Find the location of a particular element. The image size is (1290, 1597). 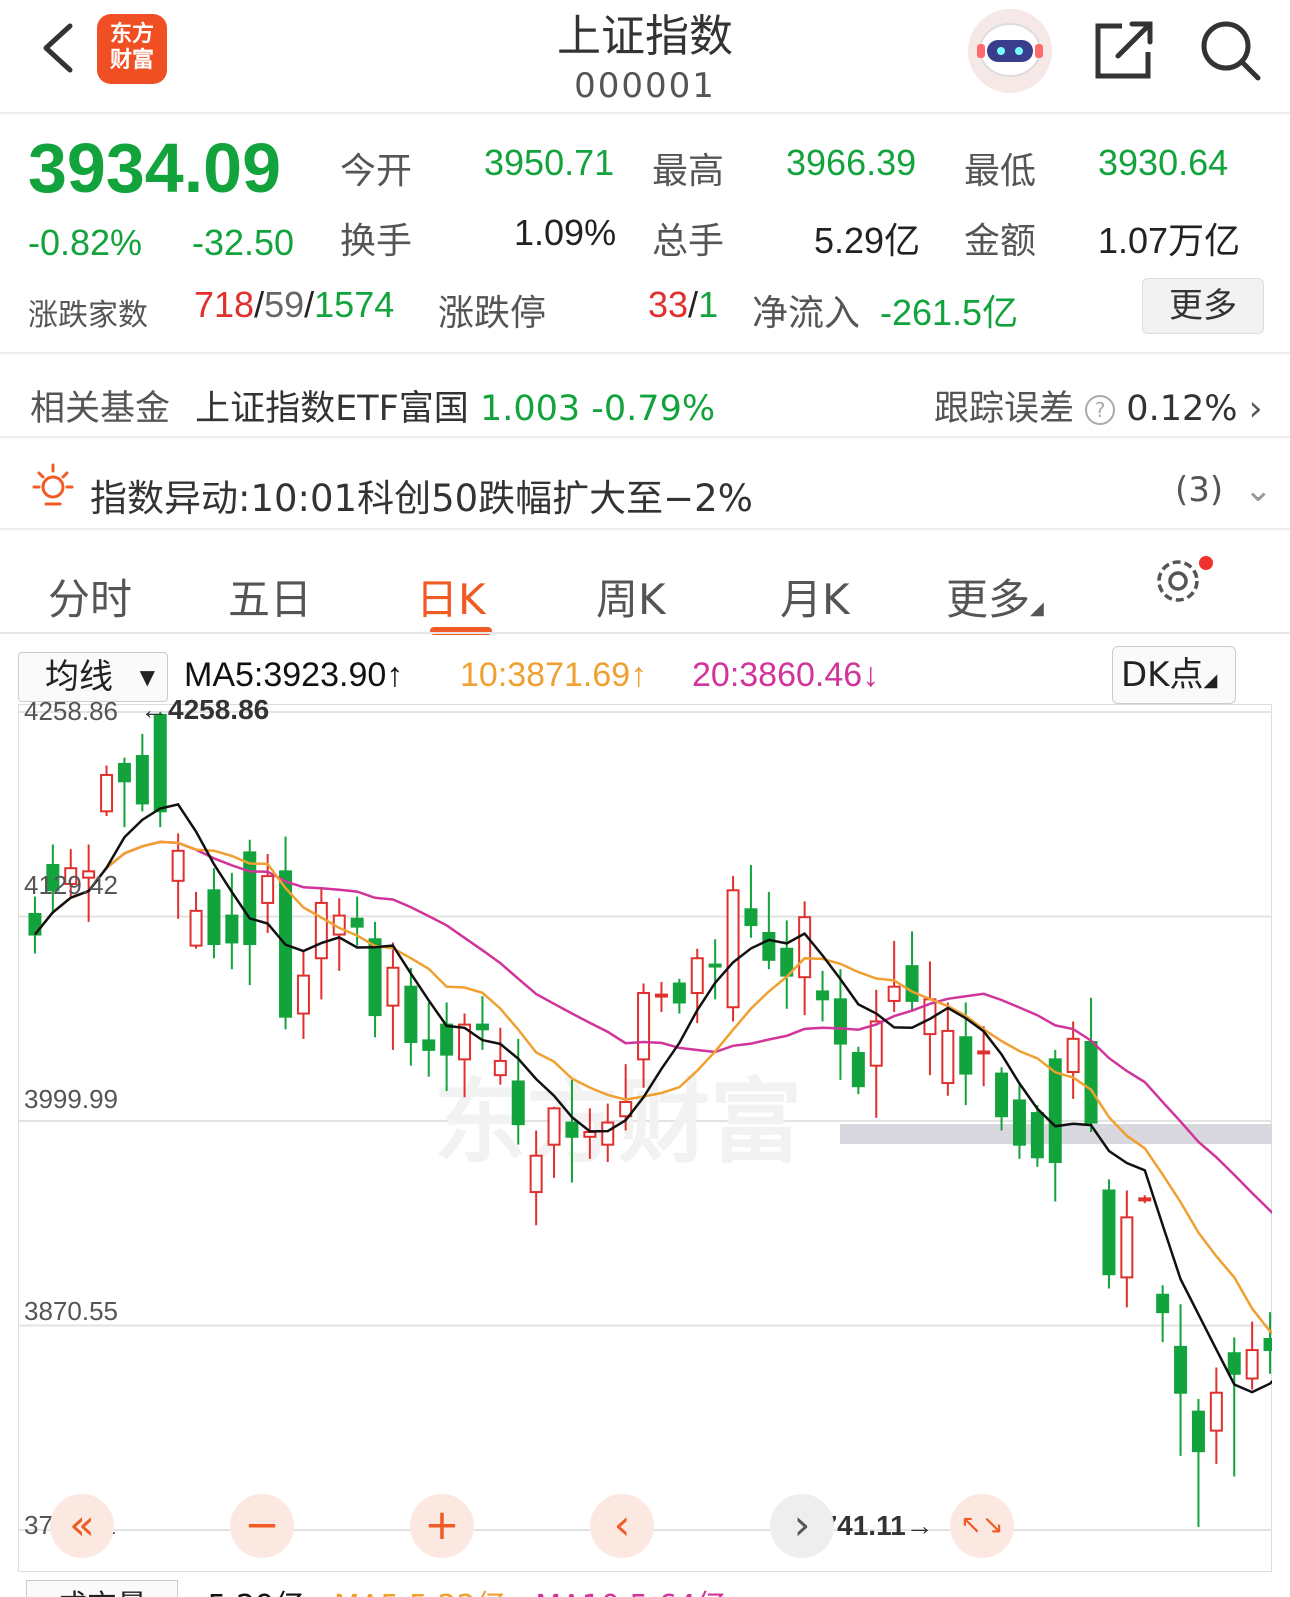

tab-five-day: 五日 is located at coordinates (270, 596).